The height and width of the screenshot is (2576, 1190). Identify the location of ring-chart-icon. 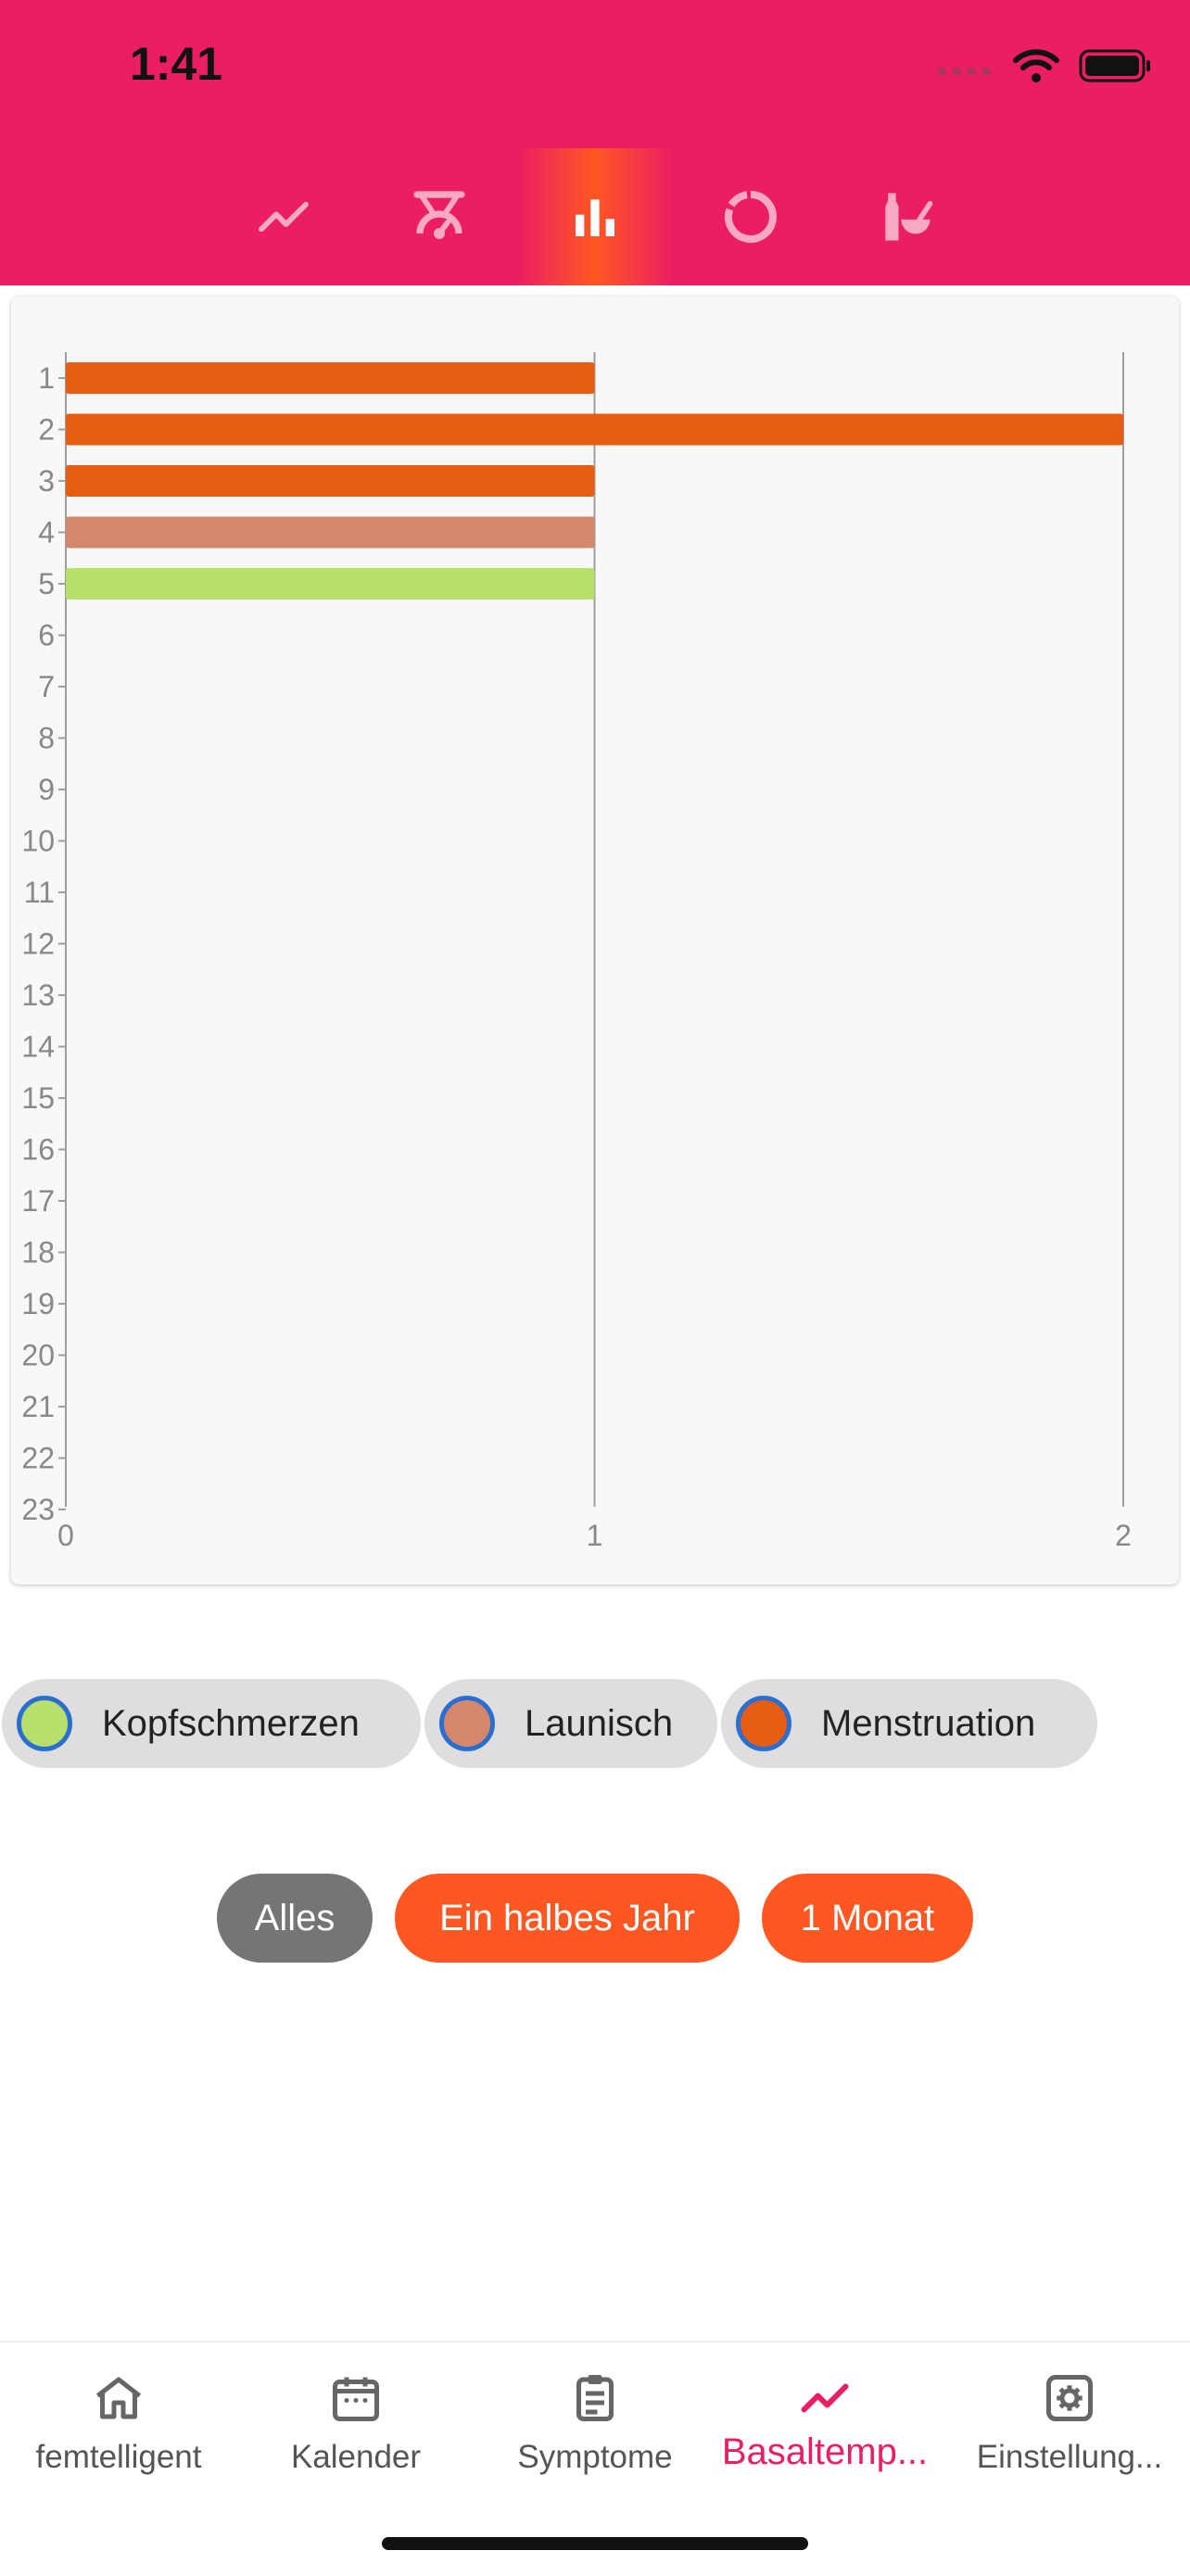
(750, 217).